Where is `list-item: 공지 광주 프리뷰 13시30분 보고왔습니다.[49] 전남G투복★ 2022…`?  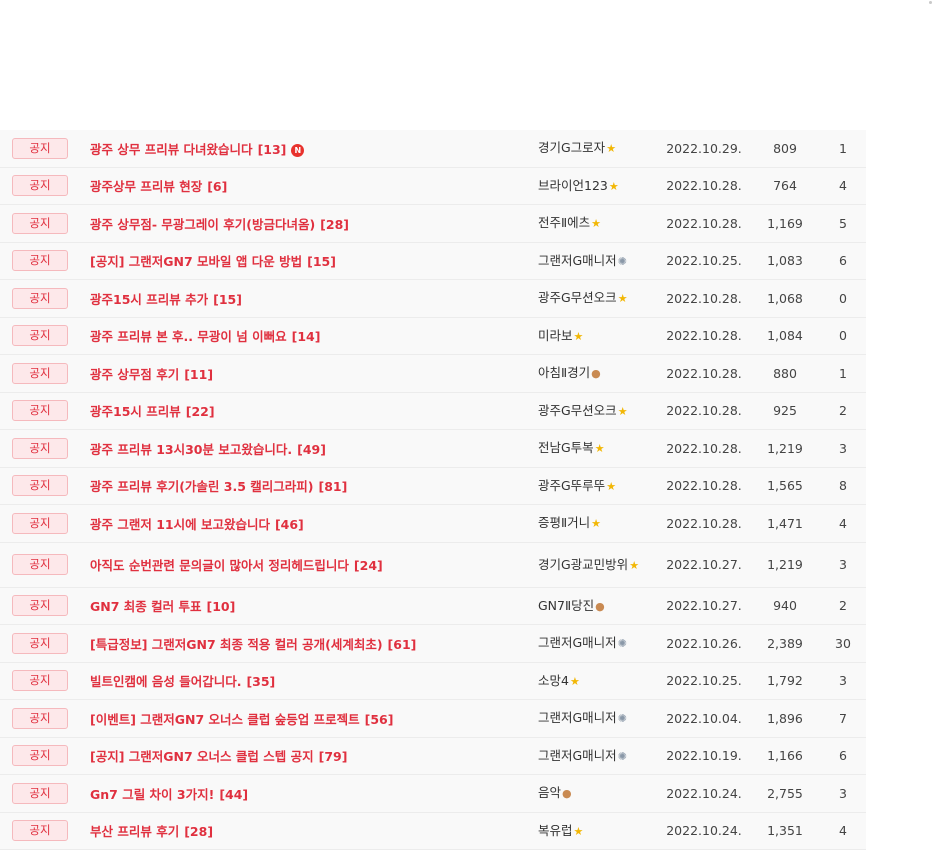 list-item: 공지 광주 프리뷰 13시30분 보고왔습니다.[49] 전남G투복★ 2022… is located at coordinates (433, 449).